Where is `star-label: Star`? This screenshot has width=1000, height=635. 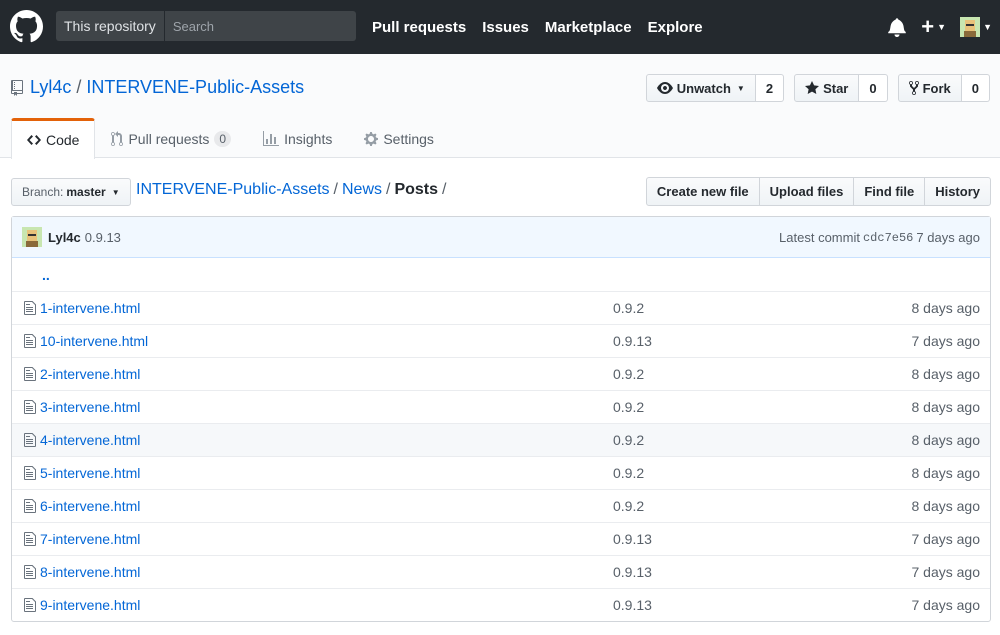 star-label: Star is located at coordinates (836, 88).